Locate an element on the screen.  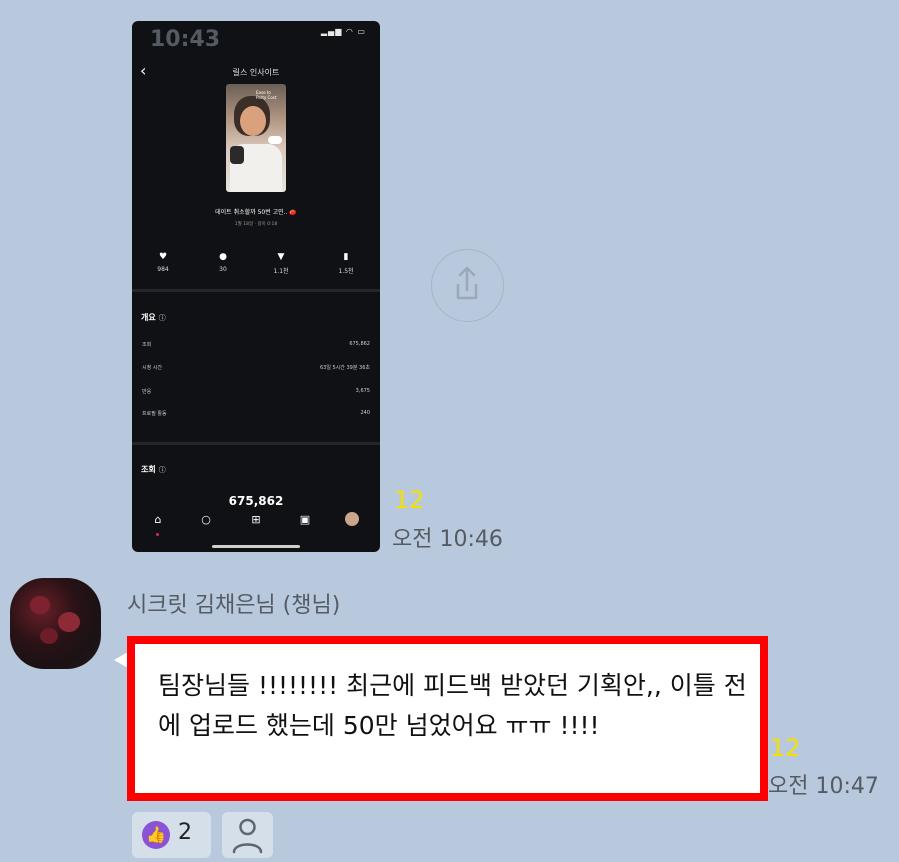
reel-stats: ♥ 984 ● 30 ▼ 1.1천 ▮ 1.5천 is located at coordinates (256, 266).